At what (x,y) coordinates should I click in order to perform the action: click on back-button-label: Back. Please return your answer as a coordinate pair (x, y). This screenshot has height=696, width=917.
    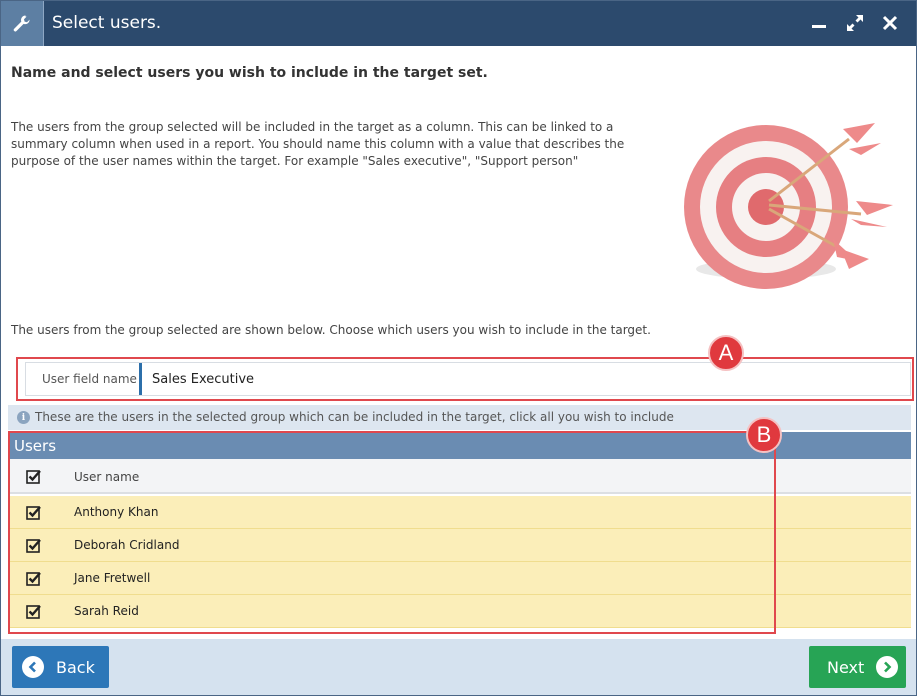
    Looking at the image, I should click on (75, 667).